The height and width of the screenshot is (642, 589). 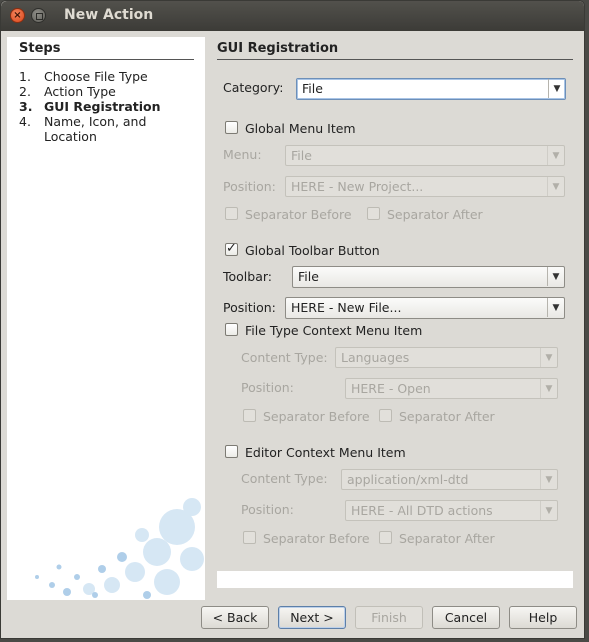 What do you see at coordinates (96, 76) in the screenshot?
I see `step-label: Choose File Type` at bounding box center [96, 76].